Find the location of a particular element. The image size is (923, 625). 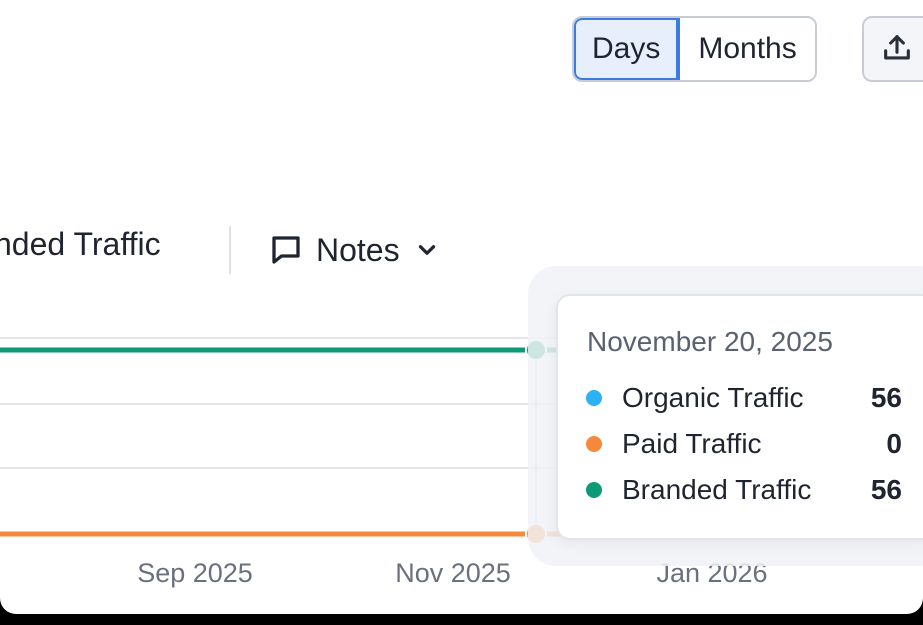

export-button is located at coordinates (892, 49).